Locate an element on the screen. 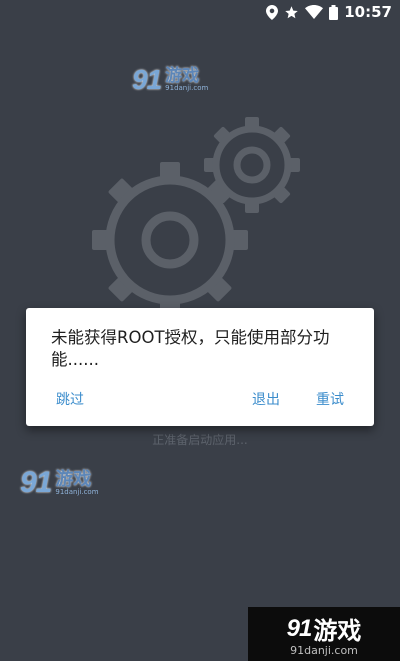 The image size is (400, 661). corner-logo-number: 91 is located at coordinates (299, 628).